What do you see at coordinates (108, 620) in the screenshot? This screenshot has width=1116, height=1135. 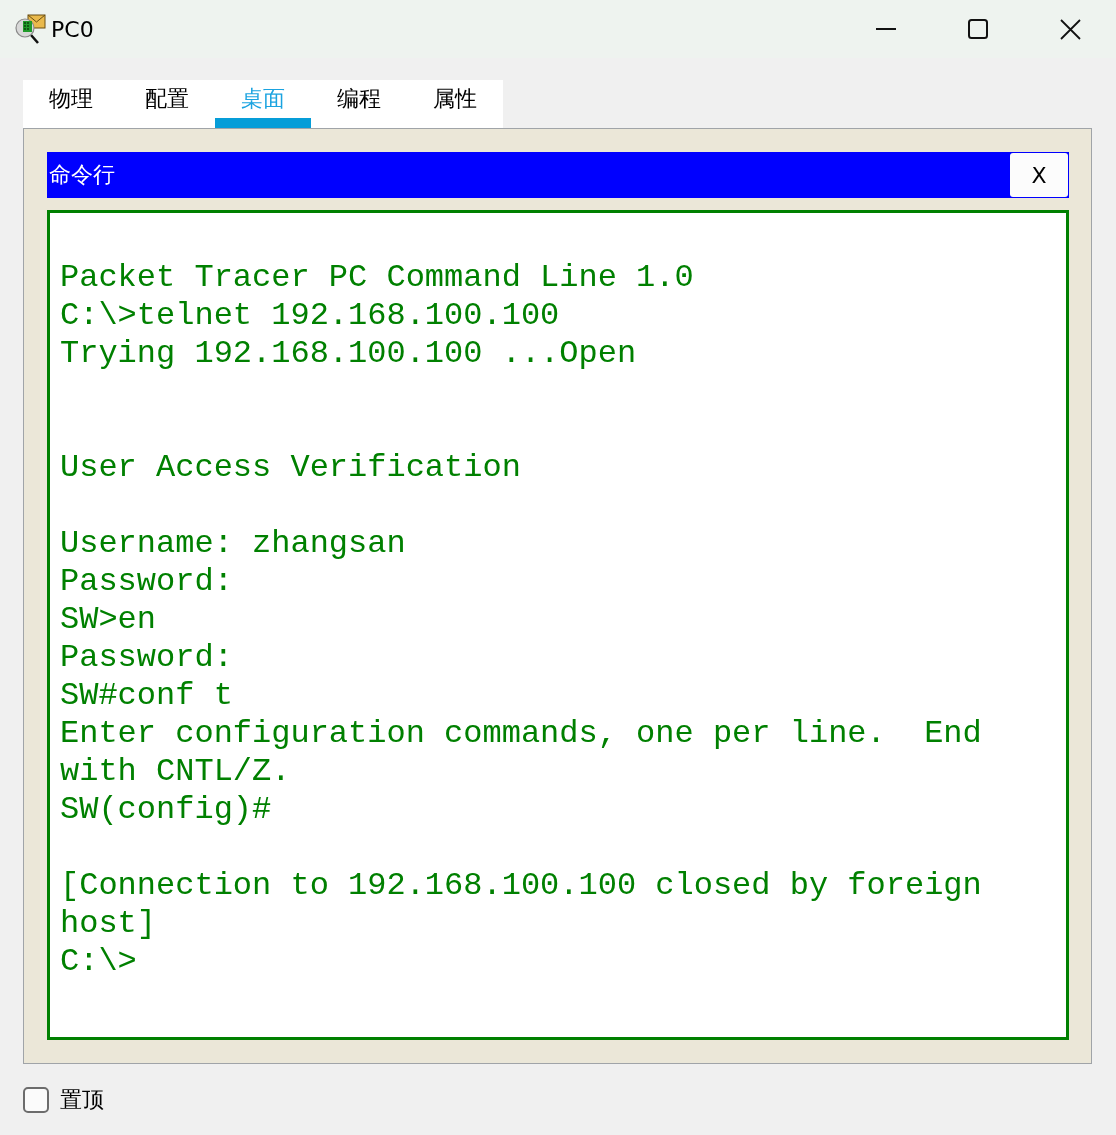 I see `terminal-line: SW>en` at bounding box center [108, 620].